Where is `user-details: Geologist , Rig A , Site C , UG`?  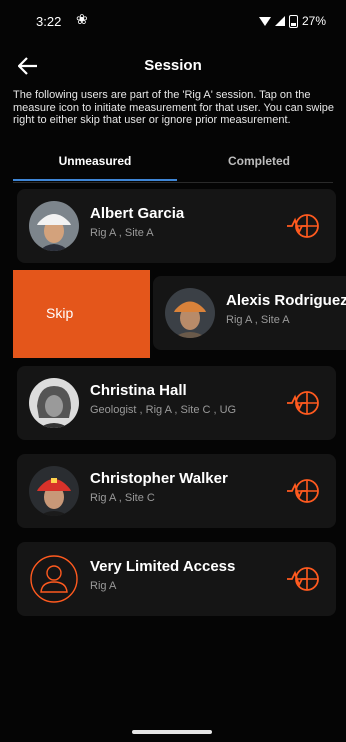
user-details: Geologist , Rig A , Site C , UG is located at coordinates (163, 410).